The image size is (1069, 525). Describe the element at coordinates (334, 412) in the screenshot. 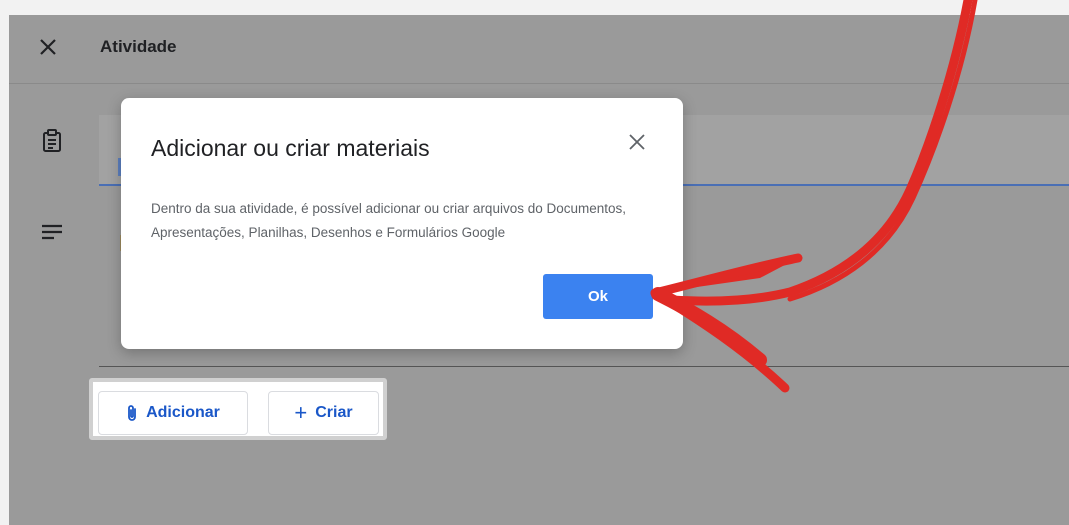

I see `create-button-label: Criar` at that location.